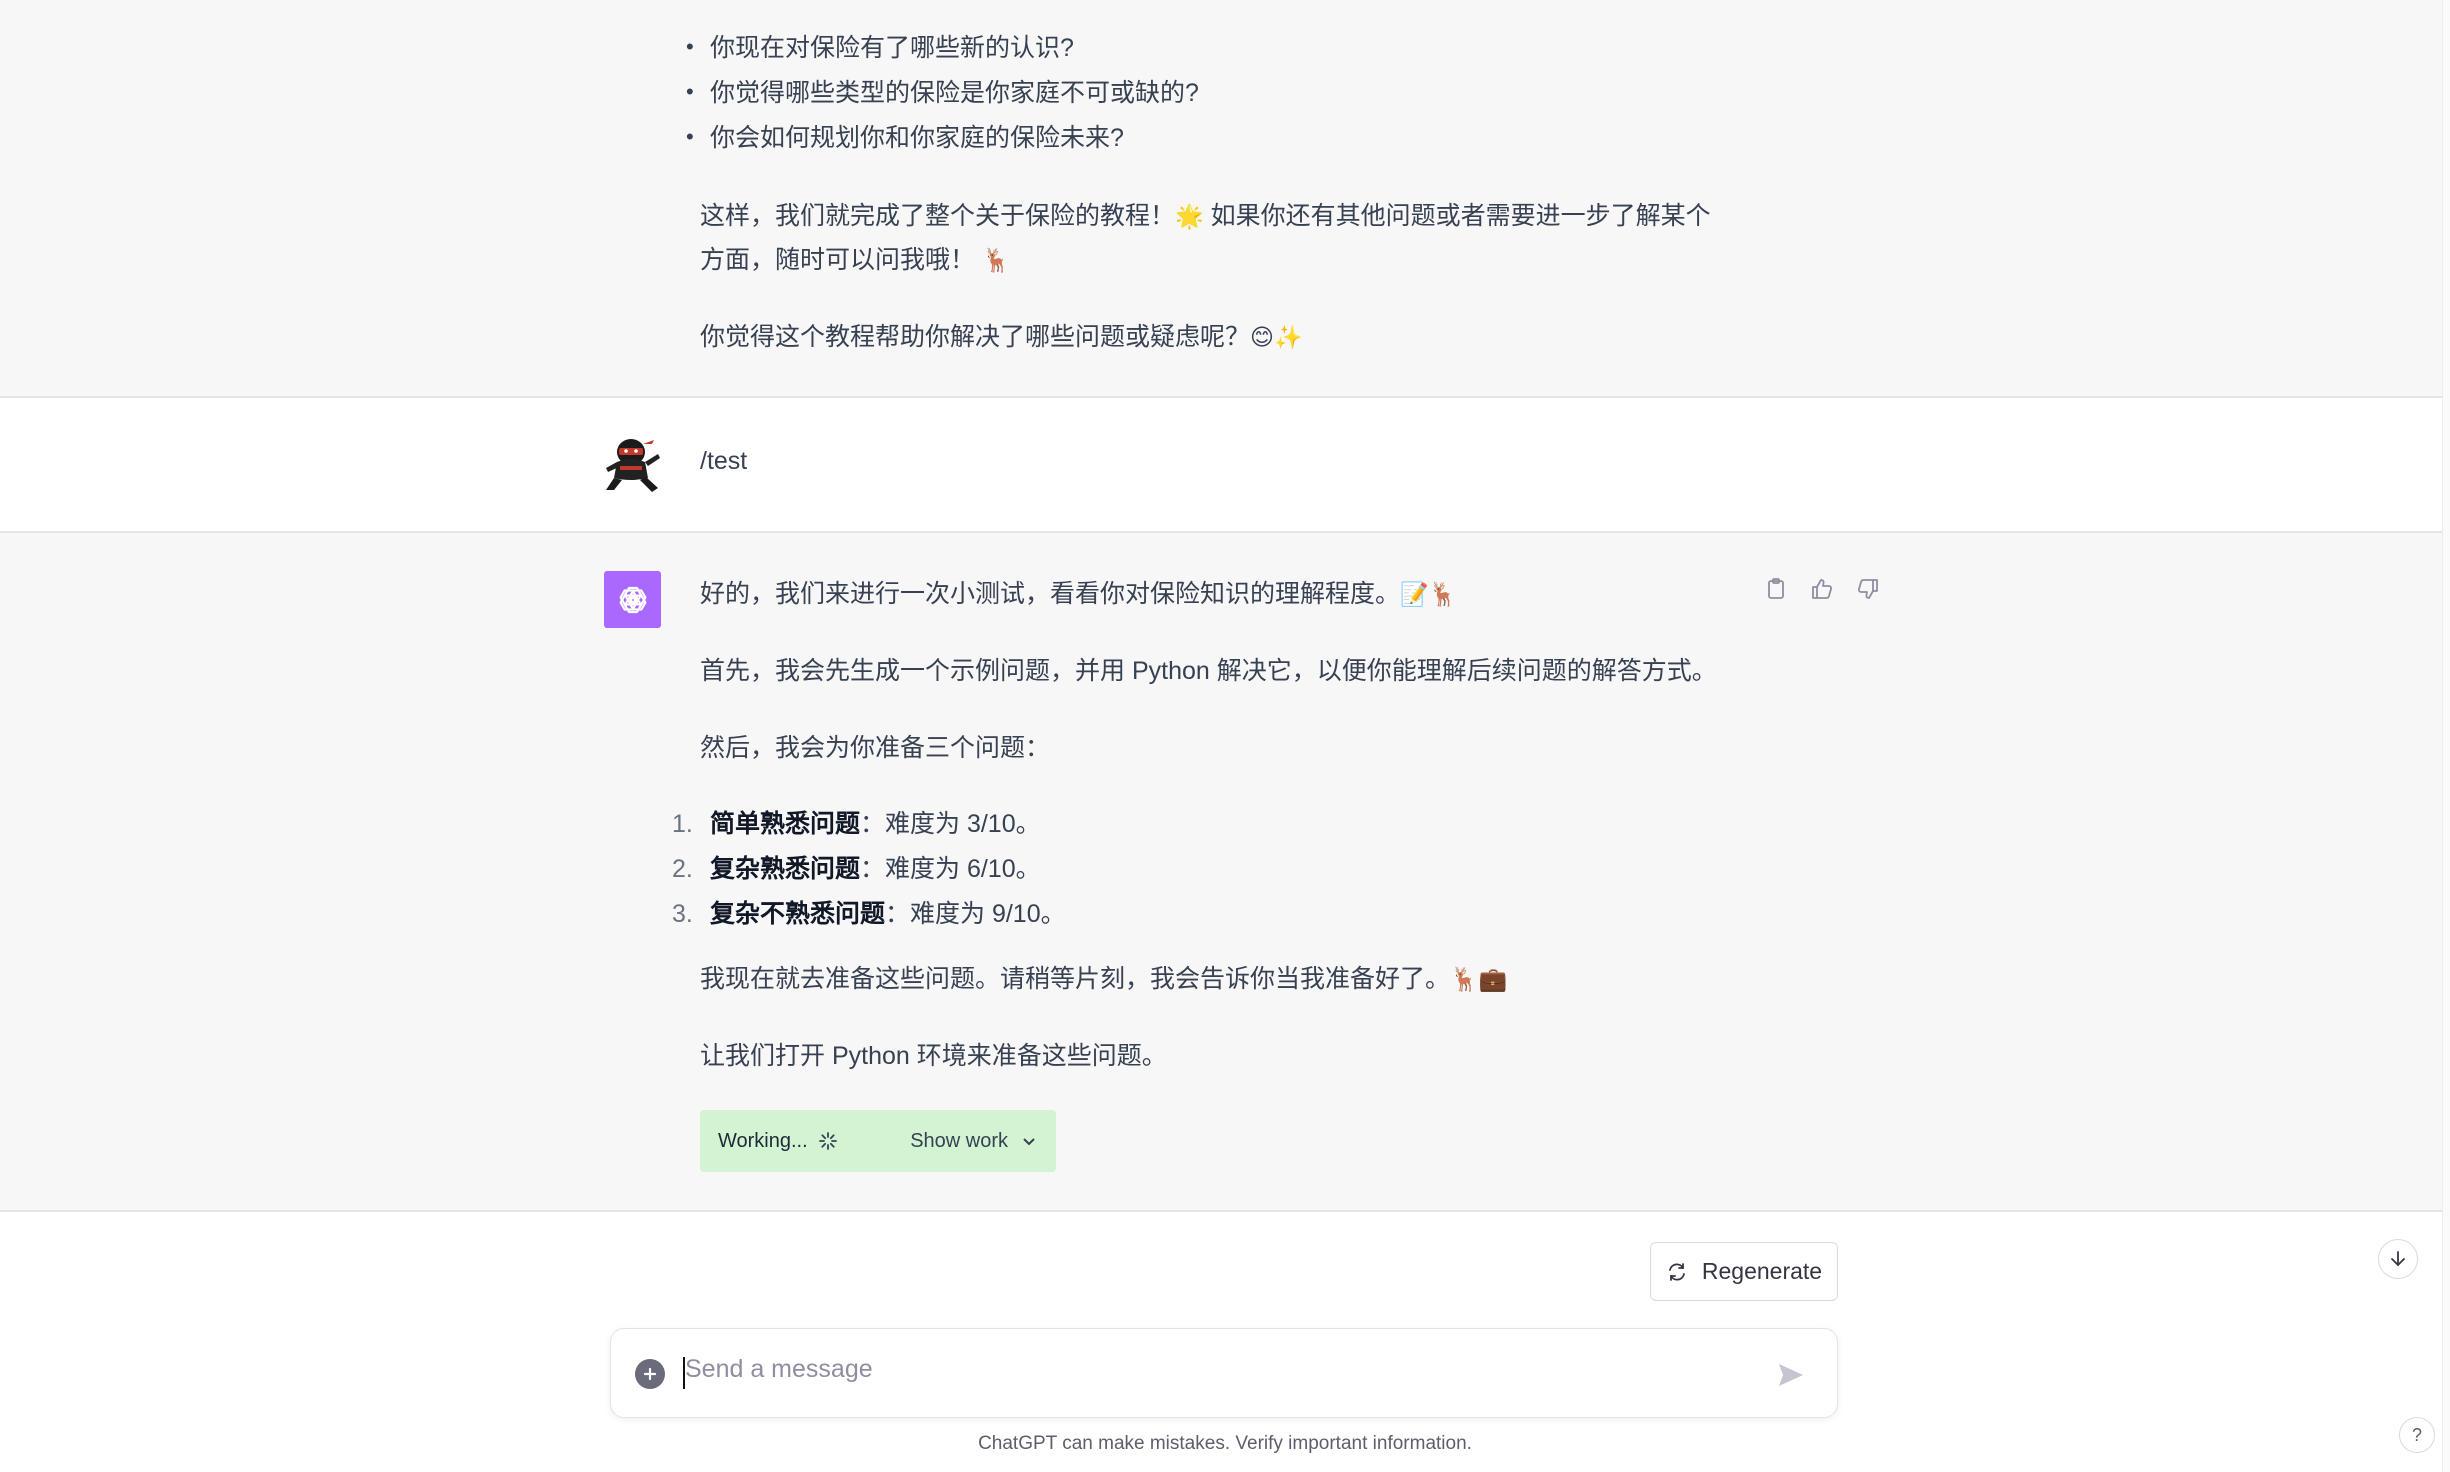  I want to click on assistant-intro: 好的，我们来进行一次小测试，看看你对保险知识的理解程度。📝🦌, so click(1078, 594).